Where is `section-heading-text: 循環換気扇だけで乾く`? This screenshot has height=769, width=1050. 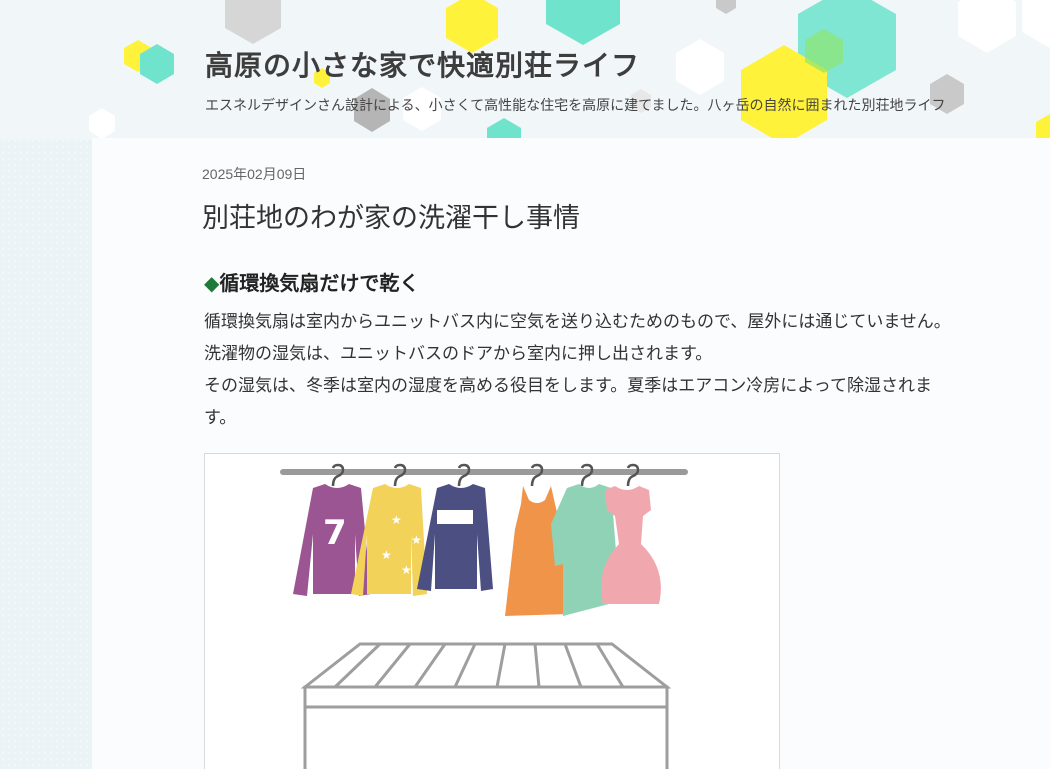
section-heading-text: 循環換気扇だけで乾く is located at coordinates (319, 283).